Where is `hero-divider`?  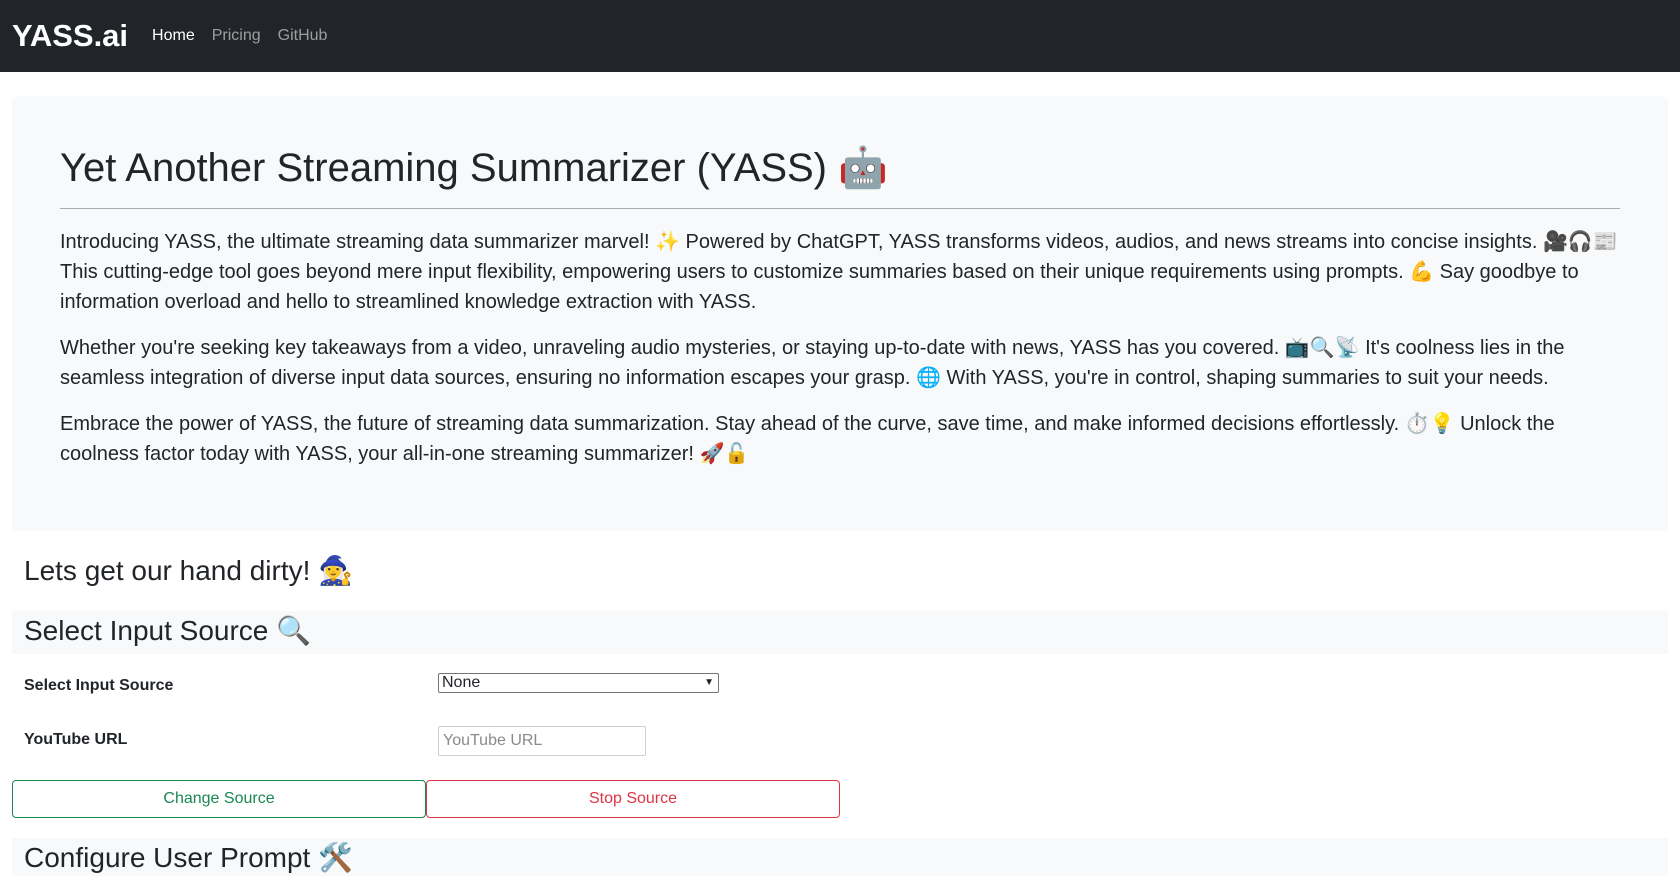
hero-divider is located at coordinates (840, 208).